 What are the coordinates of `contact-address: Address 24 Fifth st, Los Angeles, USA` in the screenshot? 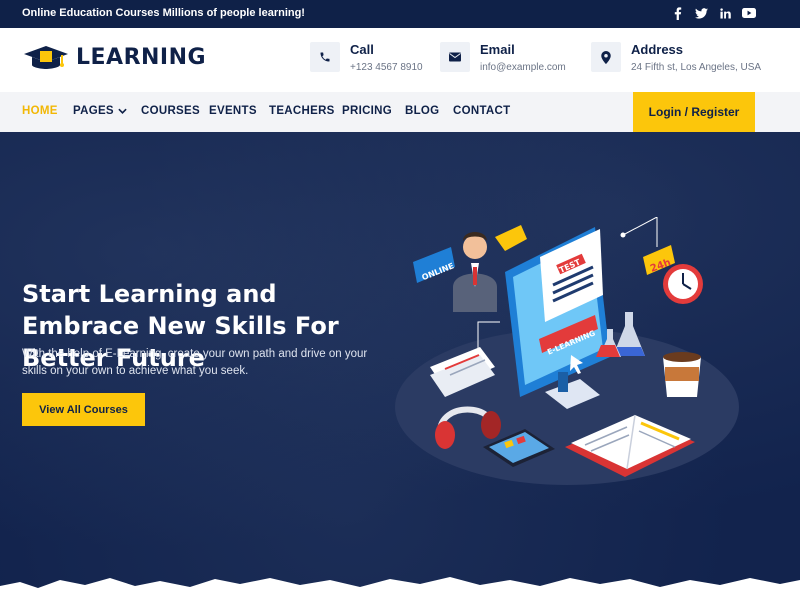 It's located at (676, 57).